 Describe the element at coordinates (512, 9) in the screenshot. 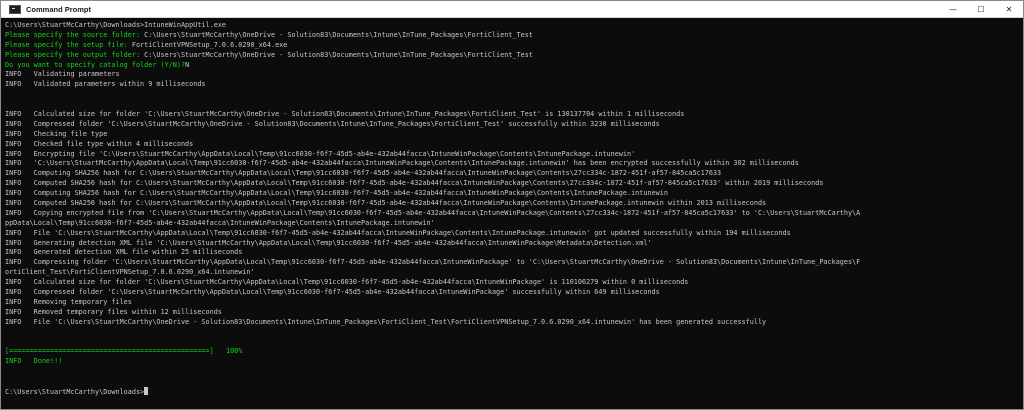

I see `title-bar: Command Prompt — ☐ ✕` at that location.